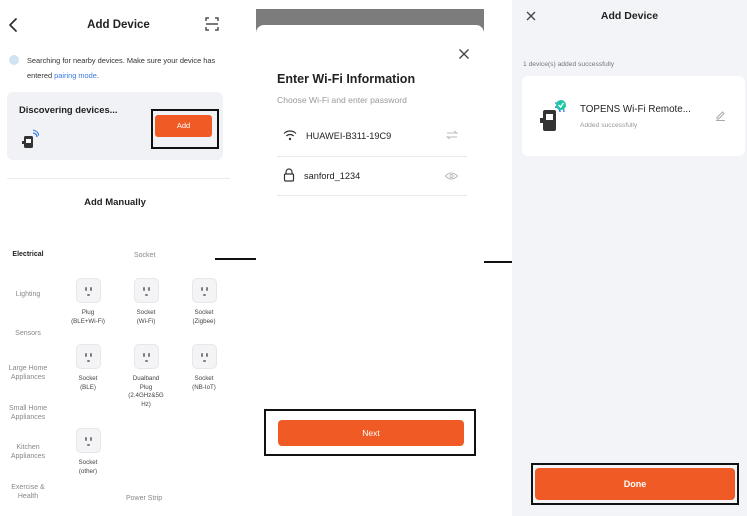 This screenshot has width=747, height=516. Describe the element at coordinates (146, 391) in the screenshot. I see `device-label: Dualband Plug (2.4GHz&5G Hz)` at that location.